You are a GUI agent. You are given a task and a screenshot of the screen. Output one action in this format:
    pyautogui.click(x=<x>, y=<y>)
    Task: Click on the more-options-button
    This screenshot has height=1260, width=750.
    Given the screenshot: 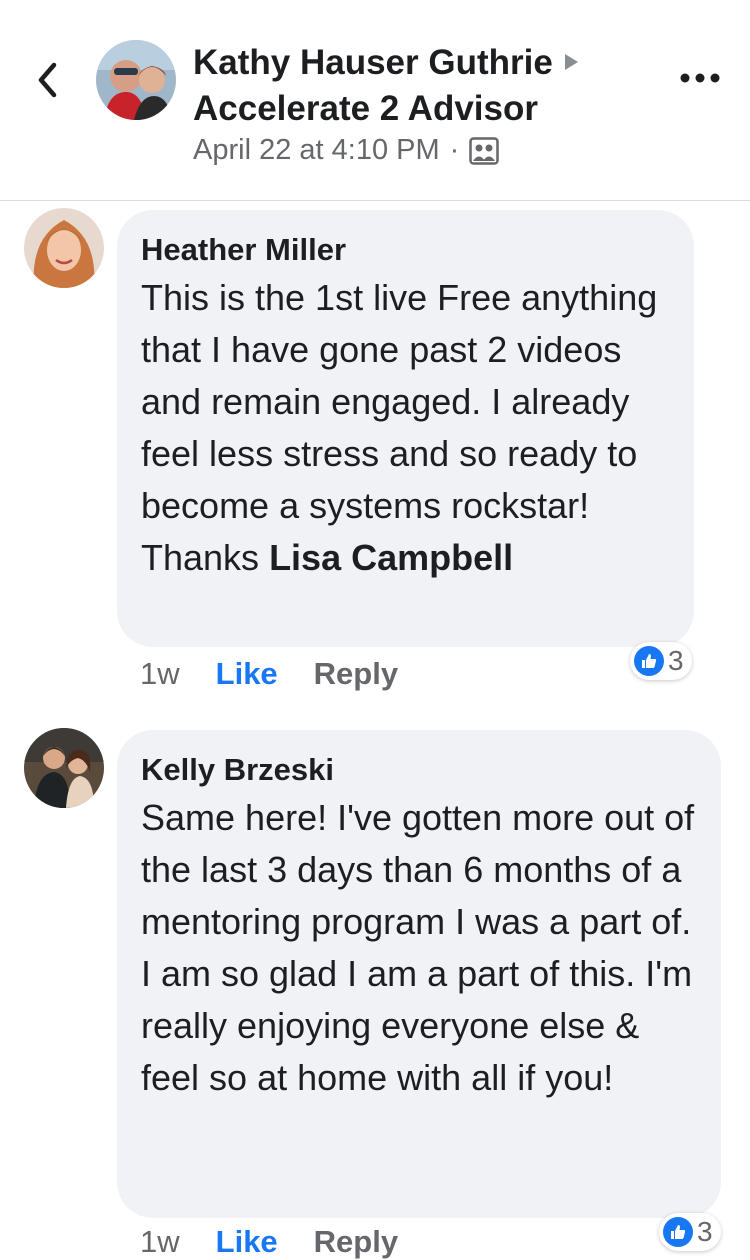 What is the action you would take?
    pyautogui.click(x=700, y=78)
    